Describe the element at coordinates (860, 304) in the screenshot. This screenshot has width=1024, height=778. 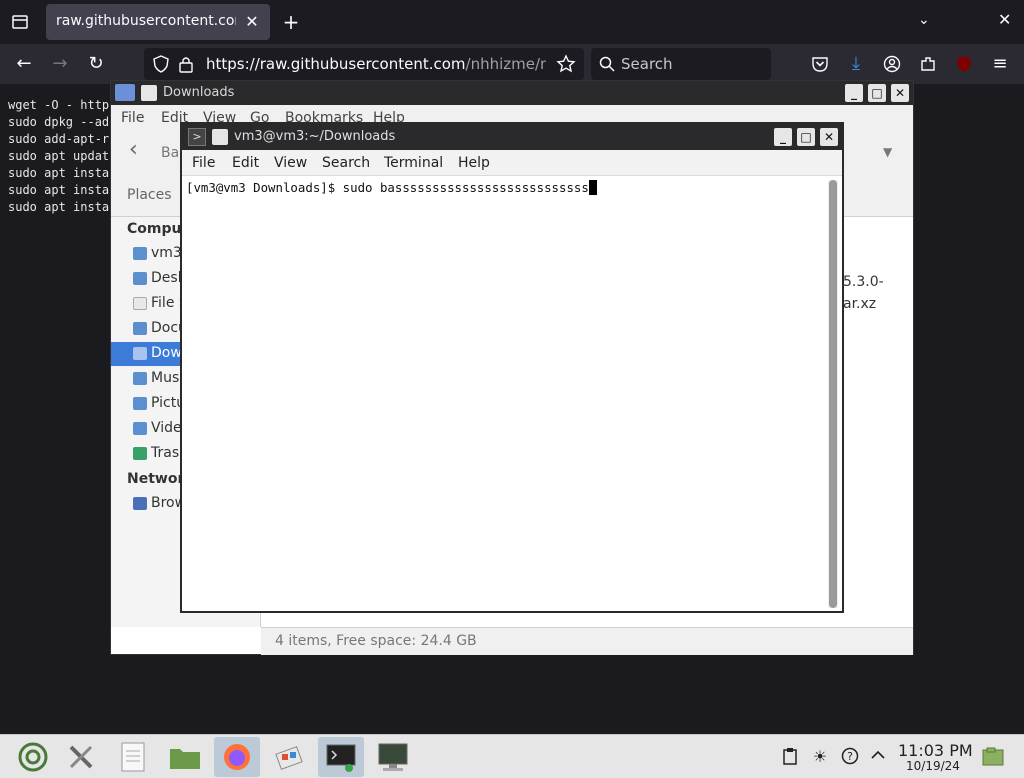
I see `file-label-line: ar.xz` at that location.